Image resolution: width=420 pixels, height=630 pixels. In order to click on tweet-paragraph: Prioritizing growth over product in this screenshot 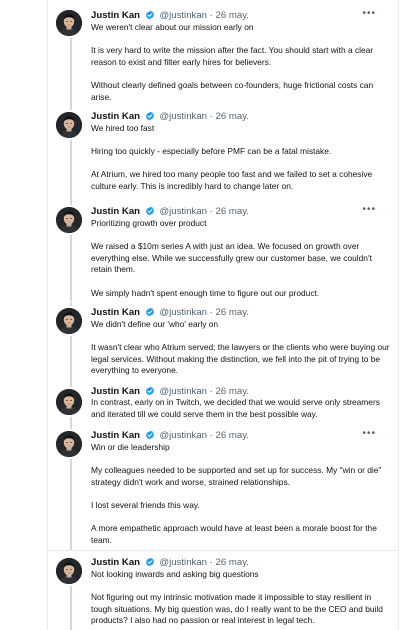, I will do `click(149, 223)`.